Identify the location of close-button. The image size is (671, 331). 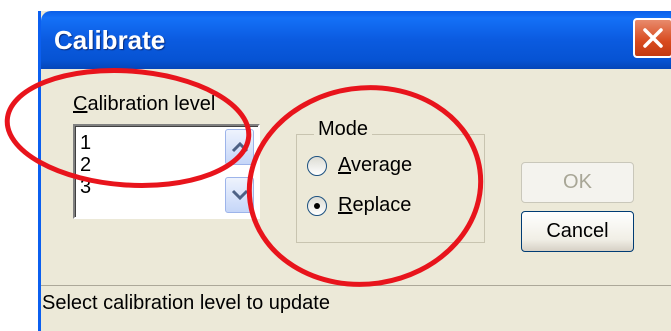
(652, 38).